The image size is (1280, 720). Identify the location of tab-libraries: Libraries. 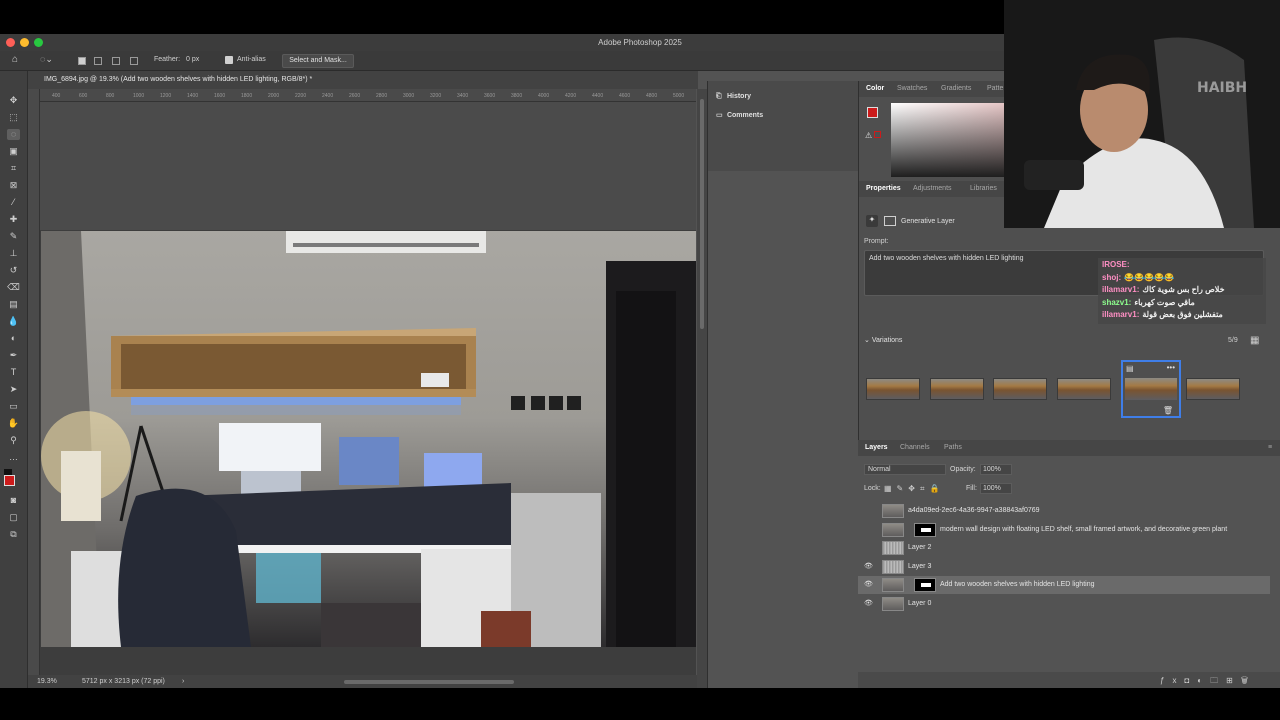
(983, 188).